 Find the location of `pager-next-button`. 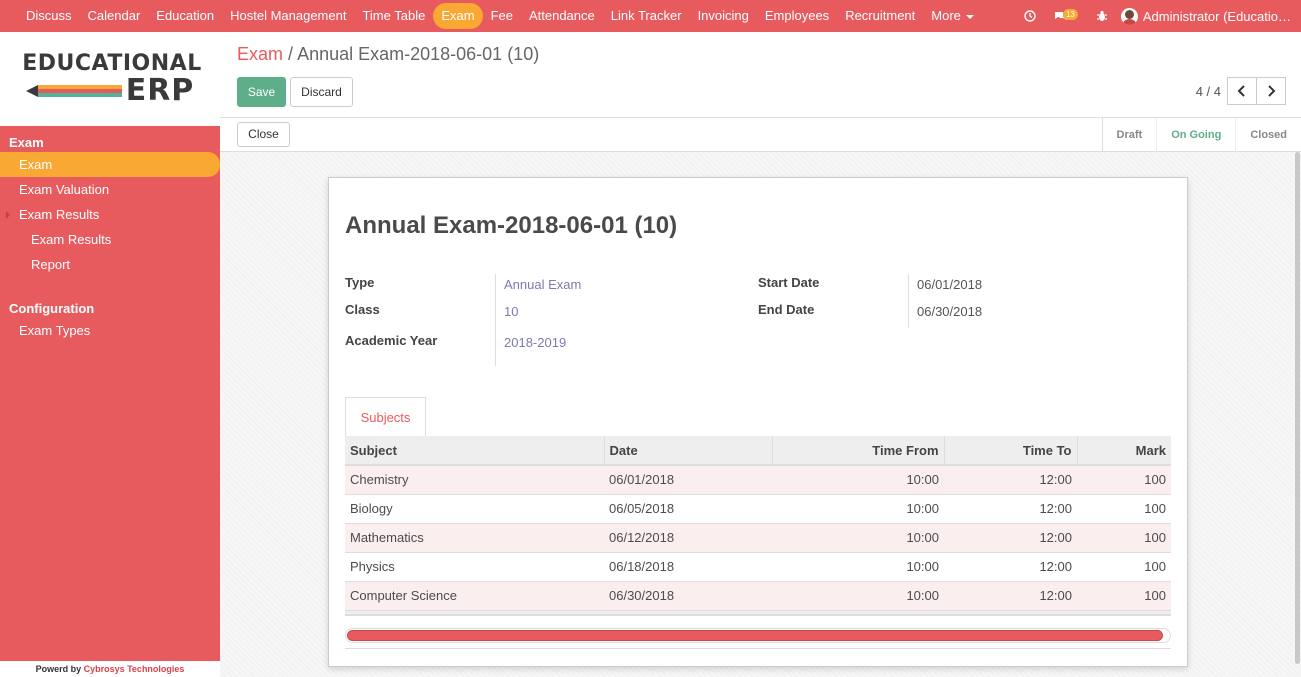

pager-next-button is located at coordinates (1271, 91).